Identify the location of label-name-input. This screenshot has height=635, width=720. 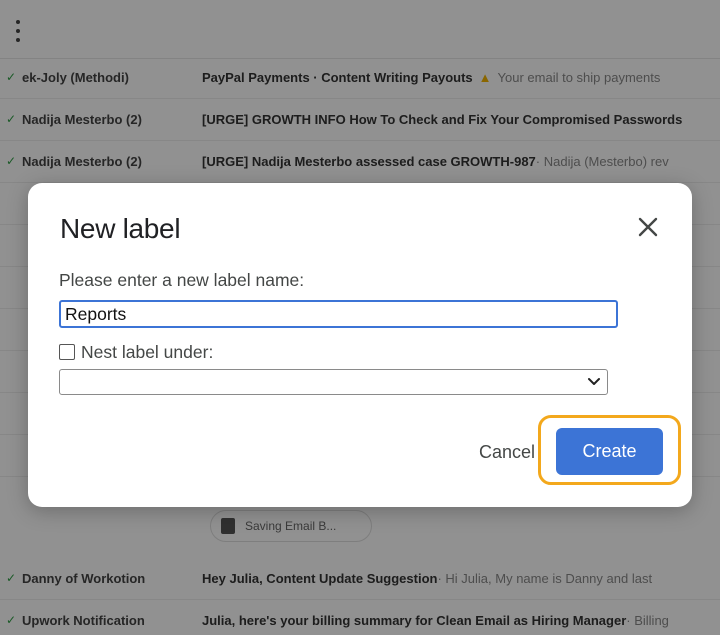
(338, 314).